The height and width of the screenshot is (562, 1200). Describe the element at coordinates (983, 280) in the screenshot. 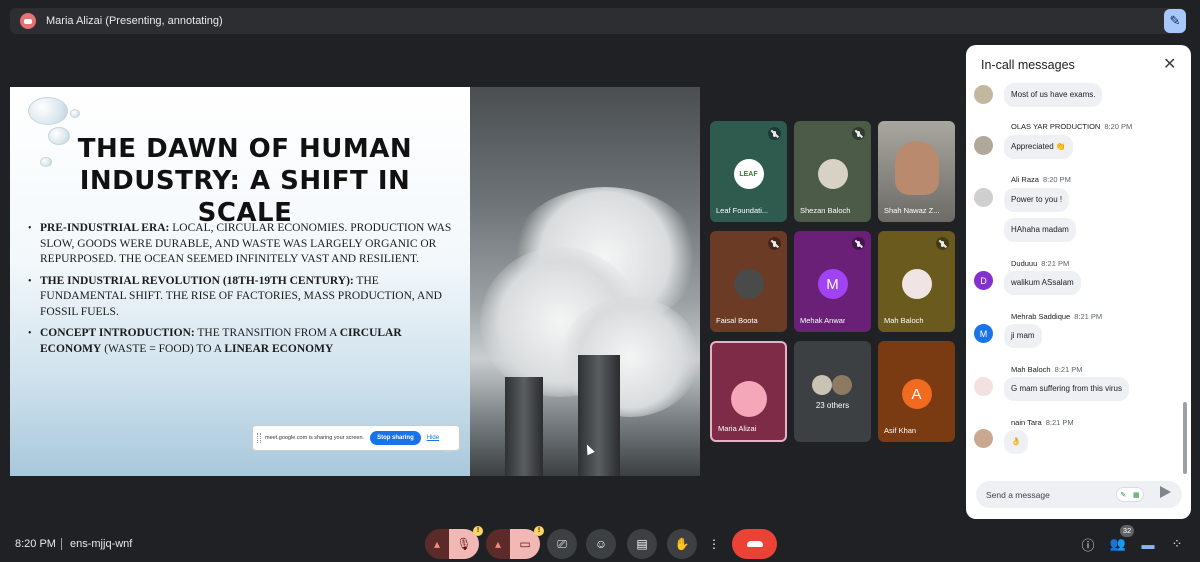

I see `avatar: D` at that location.